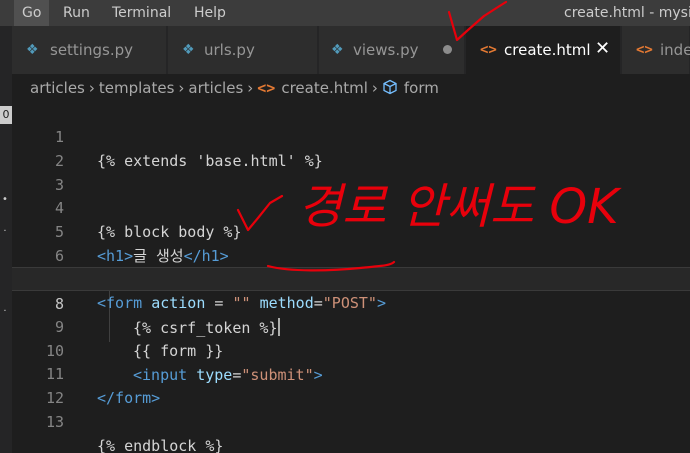 The image size is (690, 453). Describe the element at coordinates (675, 50) in the screenshot. I see `tab-label: index` at that location.